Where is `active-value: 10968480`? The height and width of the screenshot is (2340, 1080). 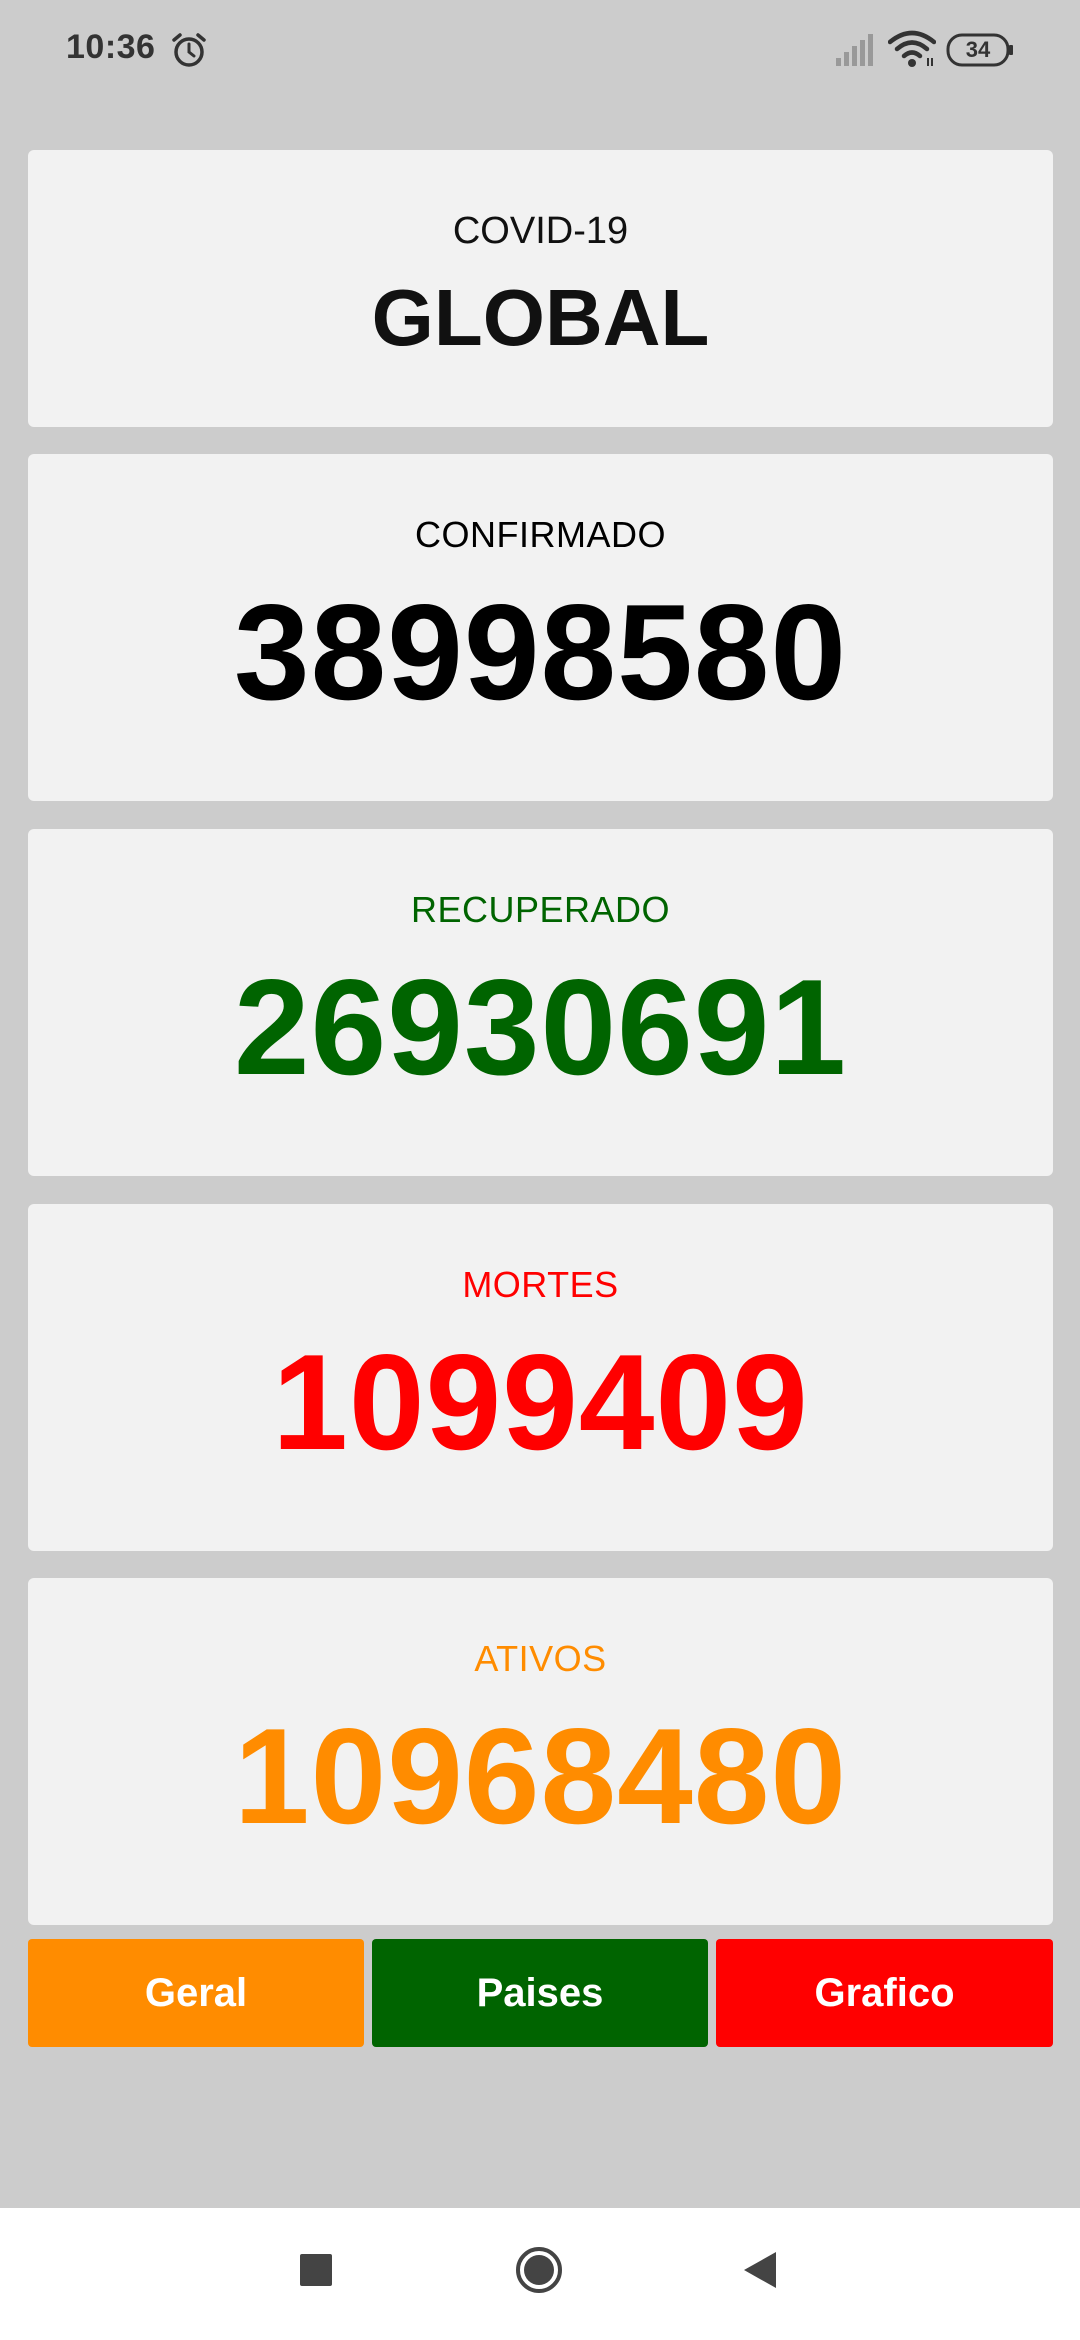 active-value: 10968480 is located at coordinates (540, 1776).